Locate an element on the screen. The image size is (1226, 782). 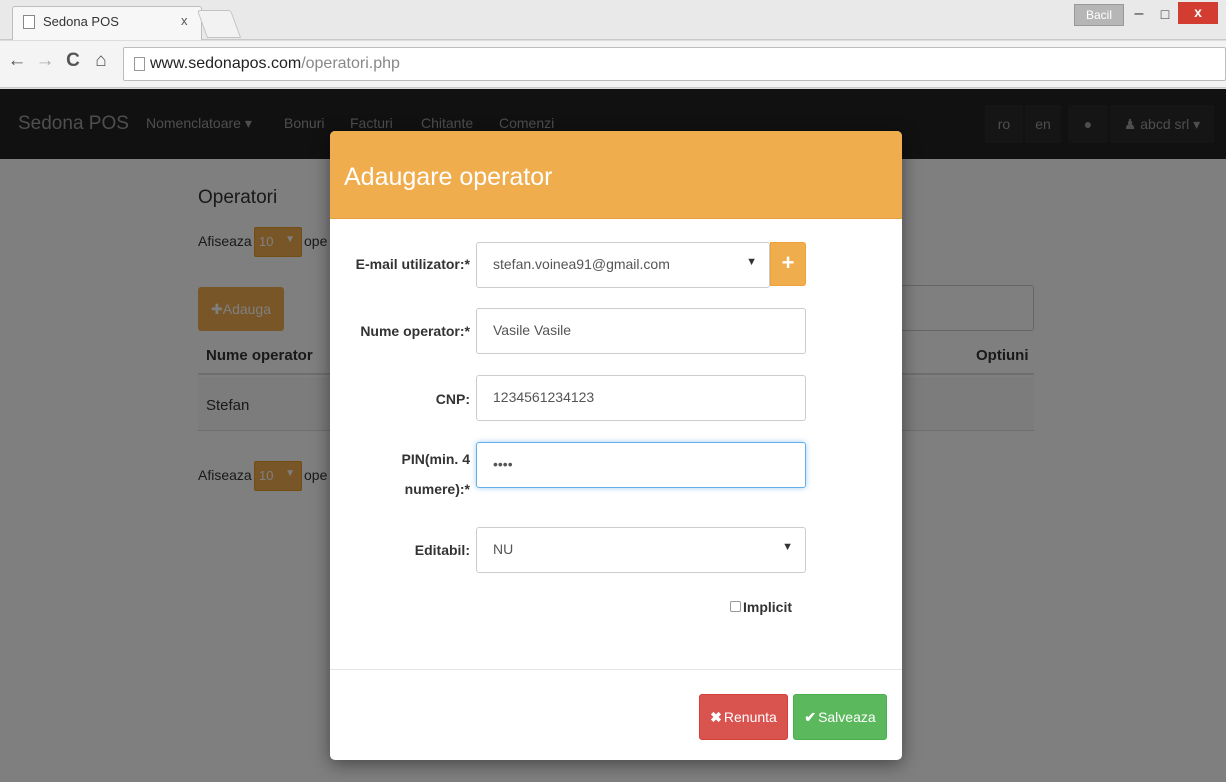
reload-icon: C is located at coordinates (73, 61).